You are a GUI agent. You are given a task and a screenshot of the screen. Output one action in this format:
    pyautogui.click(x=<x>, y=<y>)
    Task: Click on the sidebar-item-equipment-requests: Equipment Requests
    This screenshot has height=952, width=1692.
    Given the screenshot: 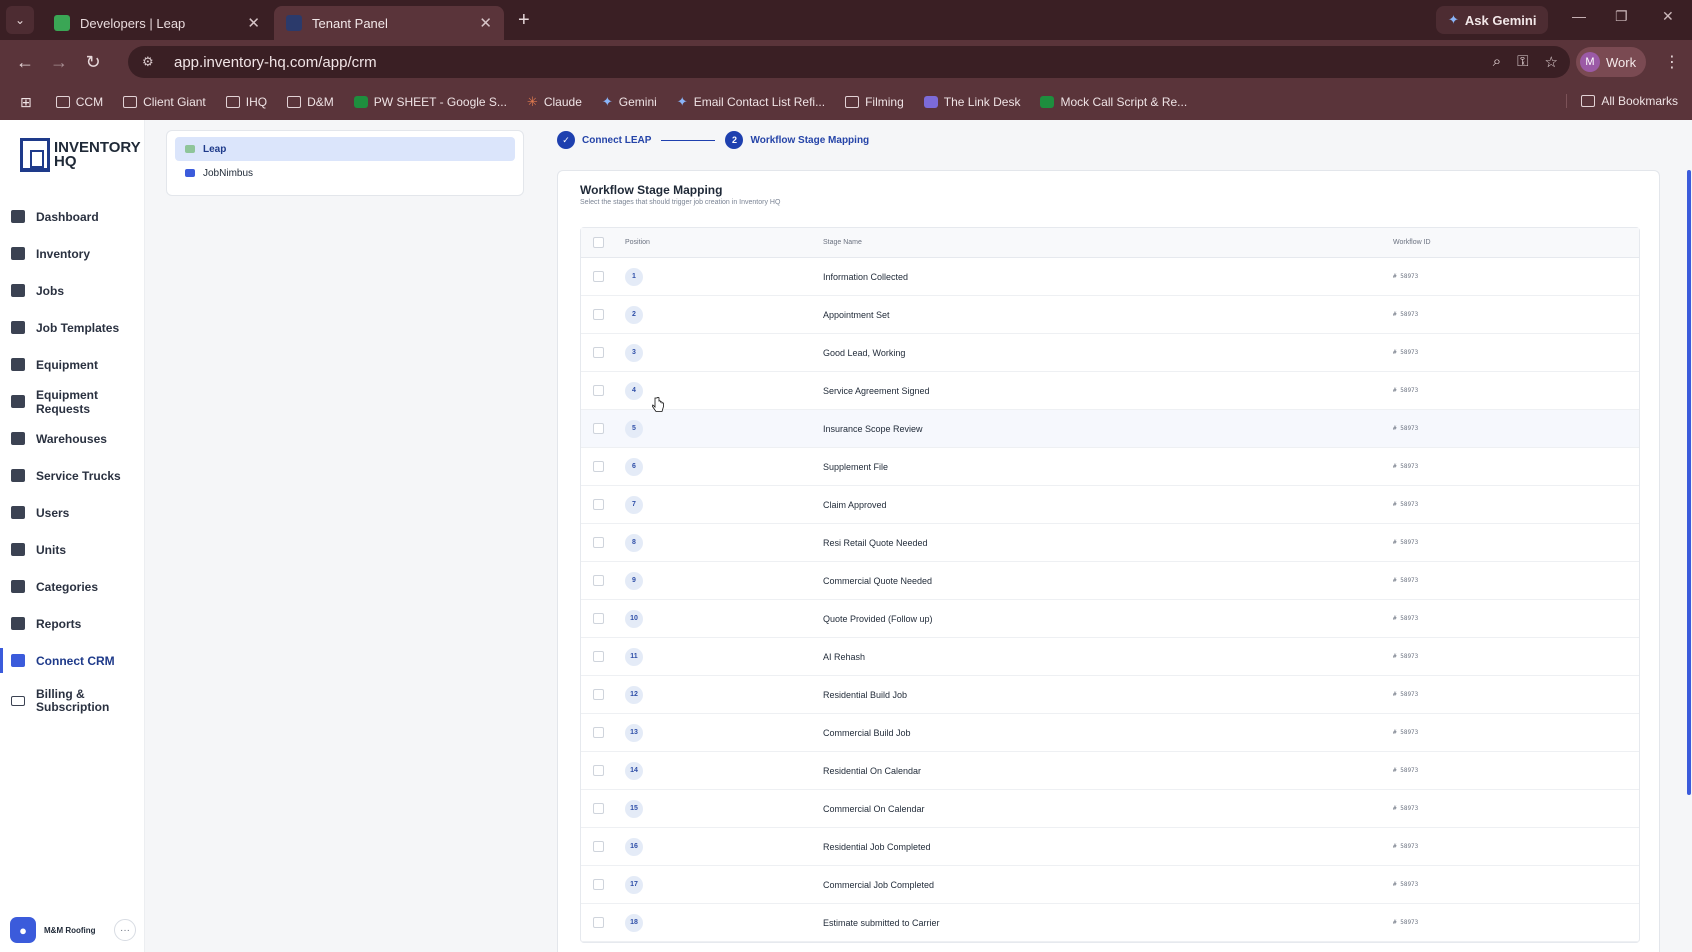 What is the action you would take?
    pyautogui.click(x=72, y=401)
    